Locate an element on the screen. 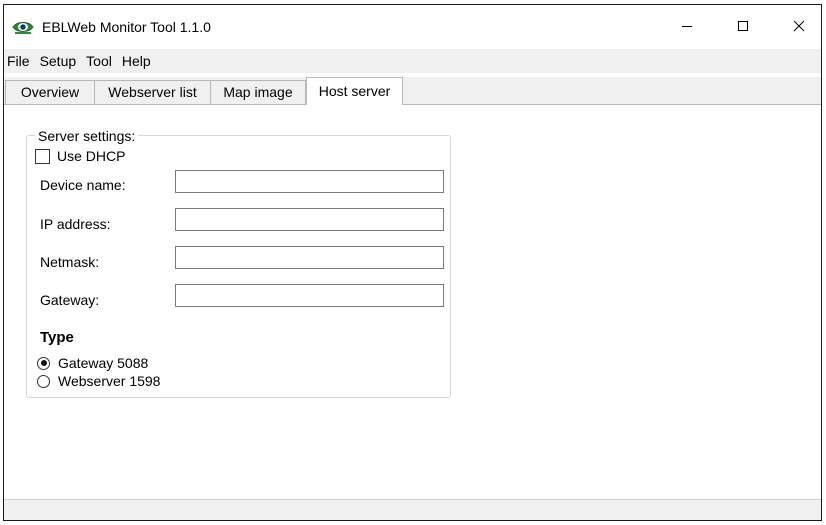  tab-webserver-list: Webserver list is located at coordinates (152, 92).